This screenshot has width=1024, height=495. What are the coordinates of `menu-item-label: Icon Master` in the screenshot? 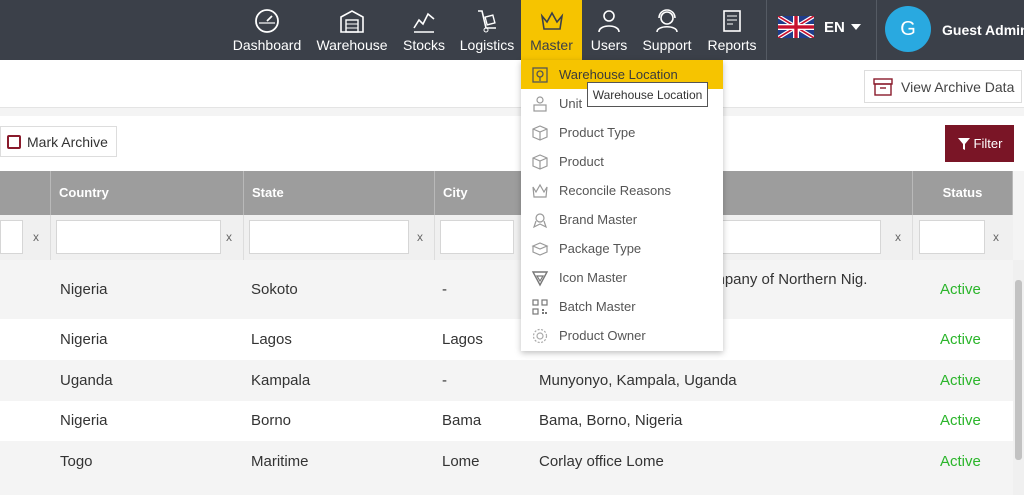 It's located at (593, 277).